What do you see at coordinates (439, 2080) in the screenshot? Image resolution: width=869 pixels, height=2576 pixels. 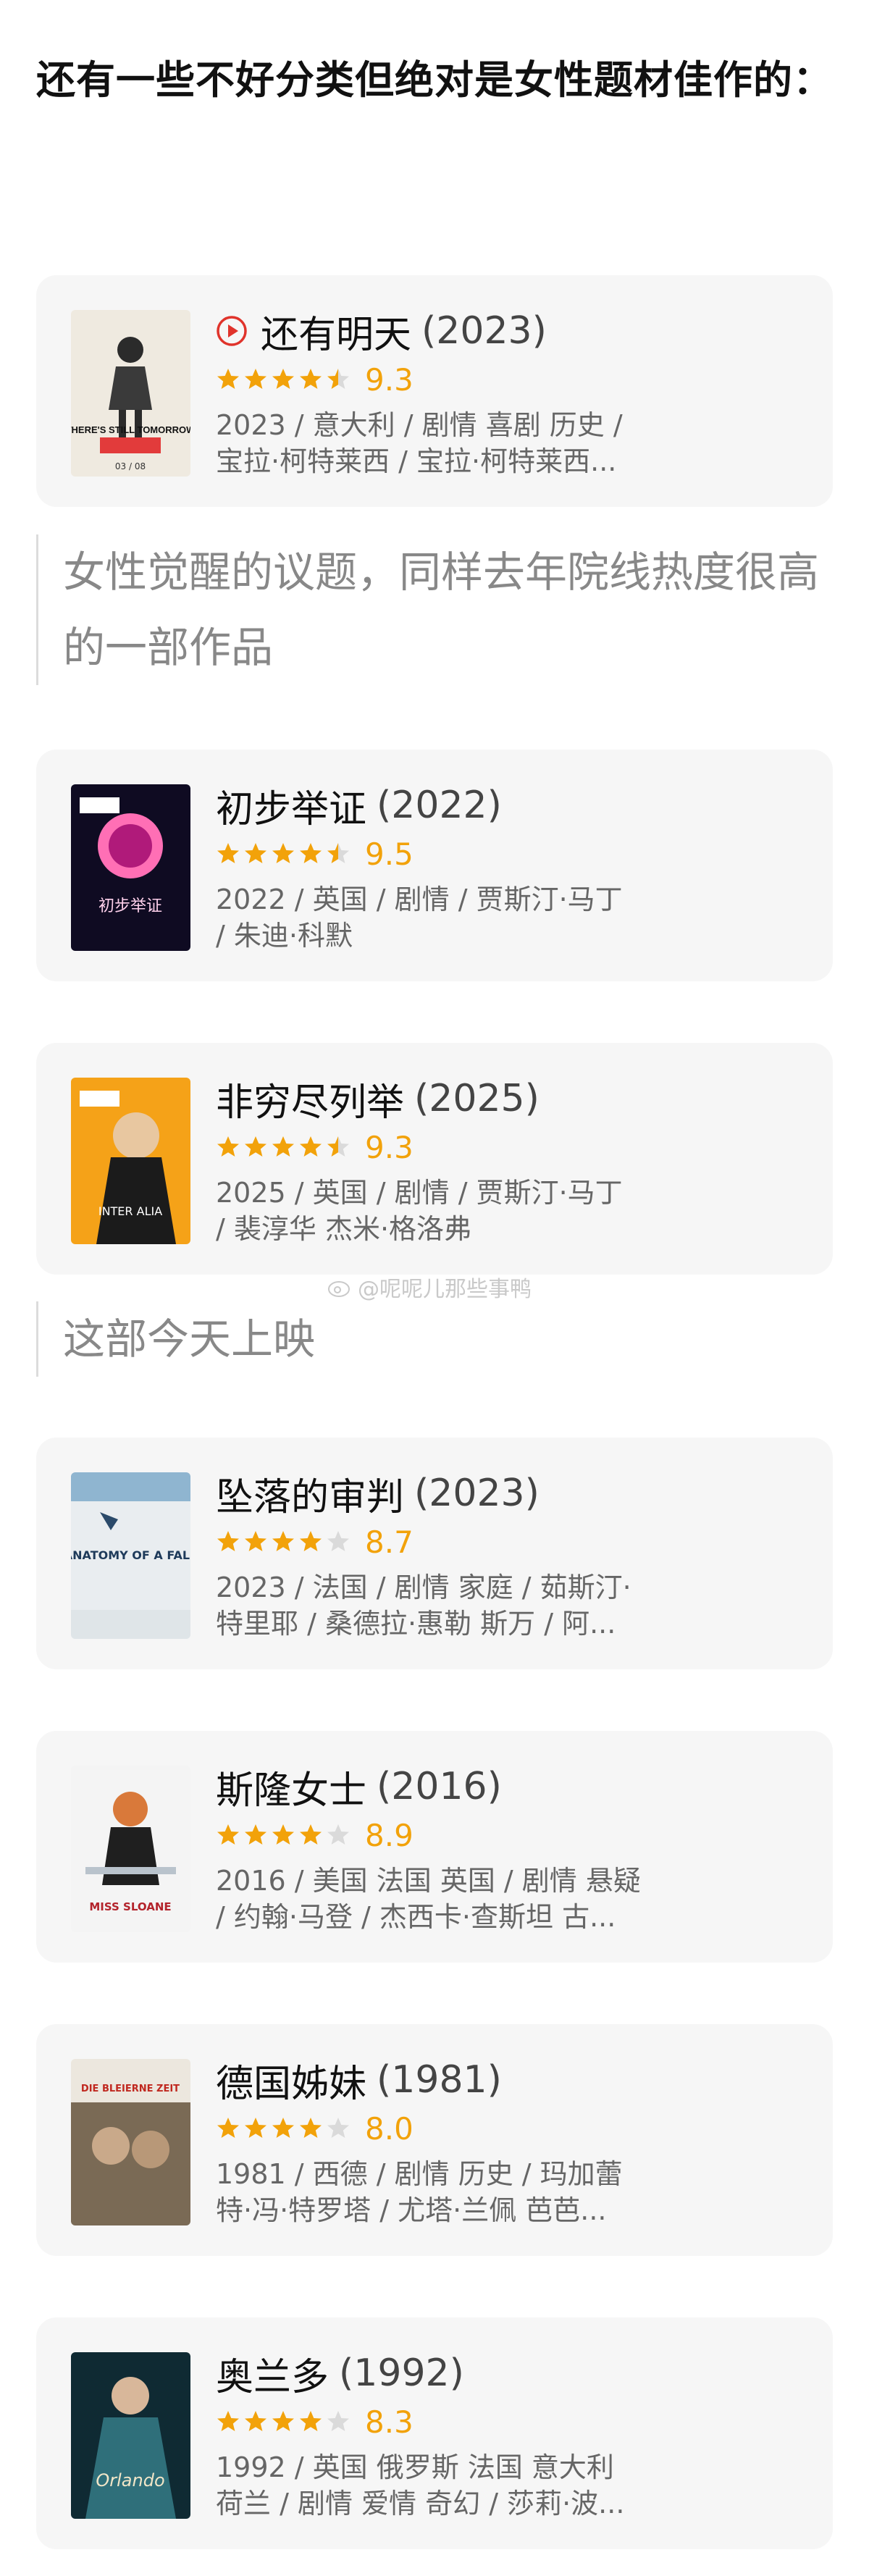 I see `movie-year: (1981)` at bounding box center [439, 2080].